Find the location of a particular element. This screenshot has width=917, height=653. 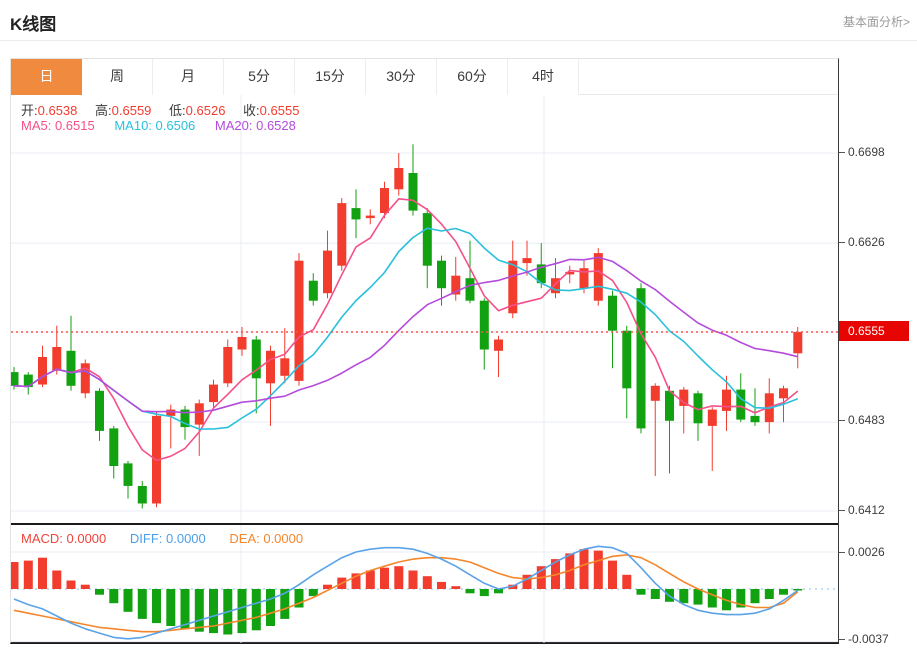

ma5-value: MA5: 0.6515 is located at coordinates (58, 125).